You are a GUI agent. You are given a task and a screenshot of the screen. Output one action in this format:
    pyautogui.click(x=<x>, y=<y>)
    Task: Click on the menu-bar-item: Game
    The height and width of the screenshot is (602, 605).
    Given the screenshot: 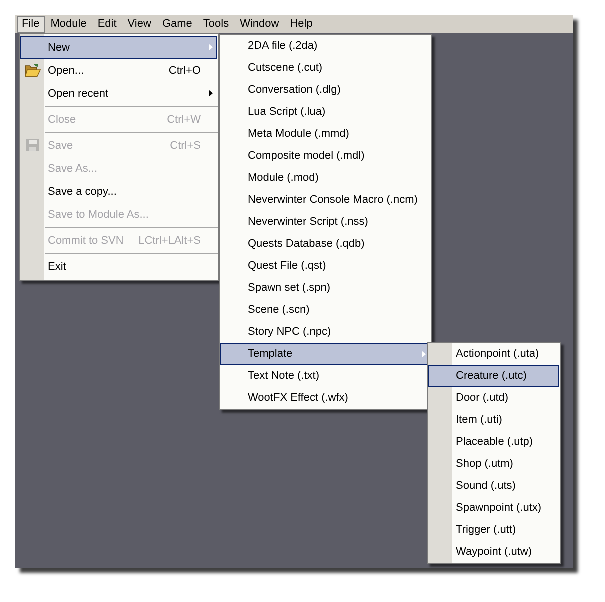 What is the action you would take?
    pyautogui.click(x=177, y=24)
    